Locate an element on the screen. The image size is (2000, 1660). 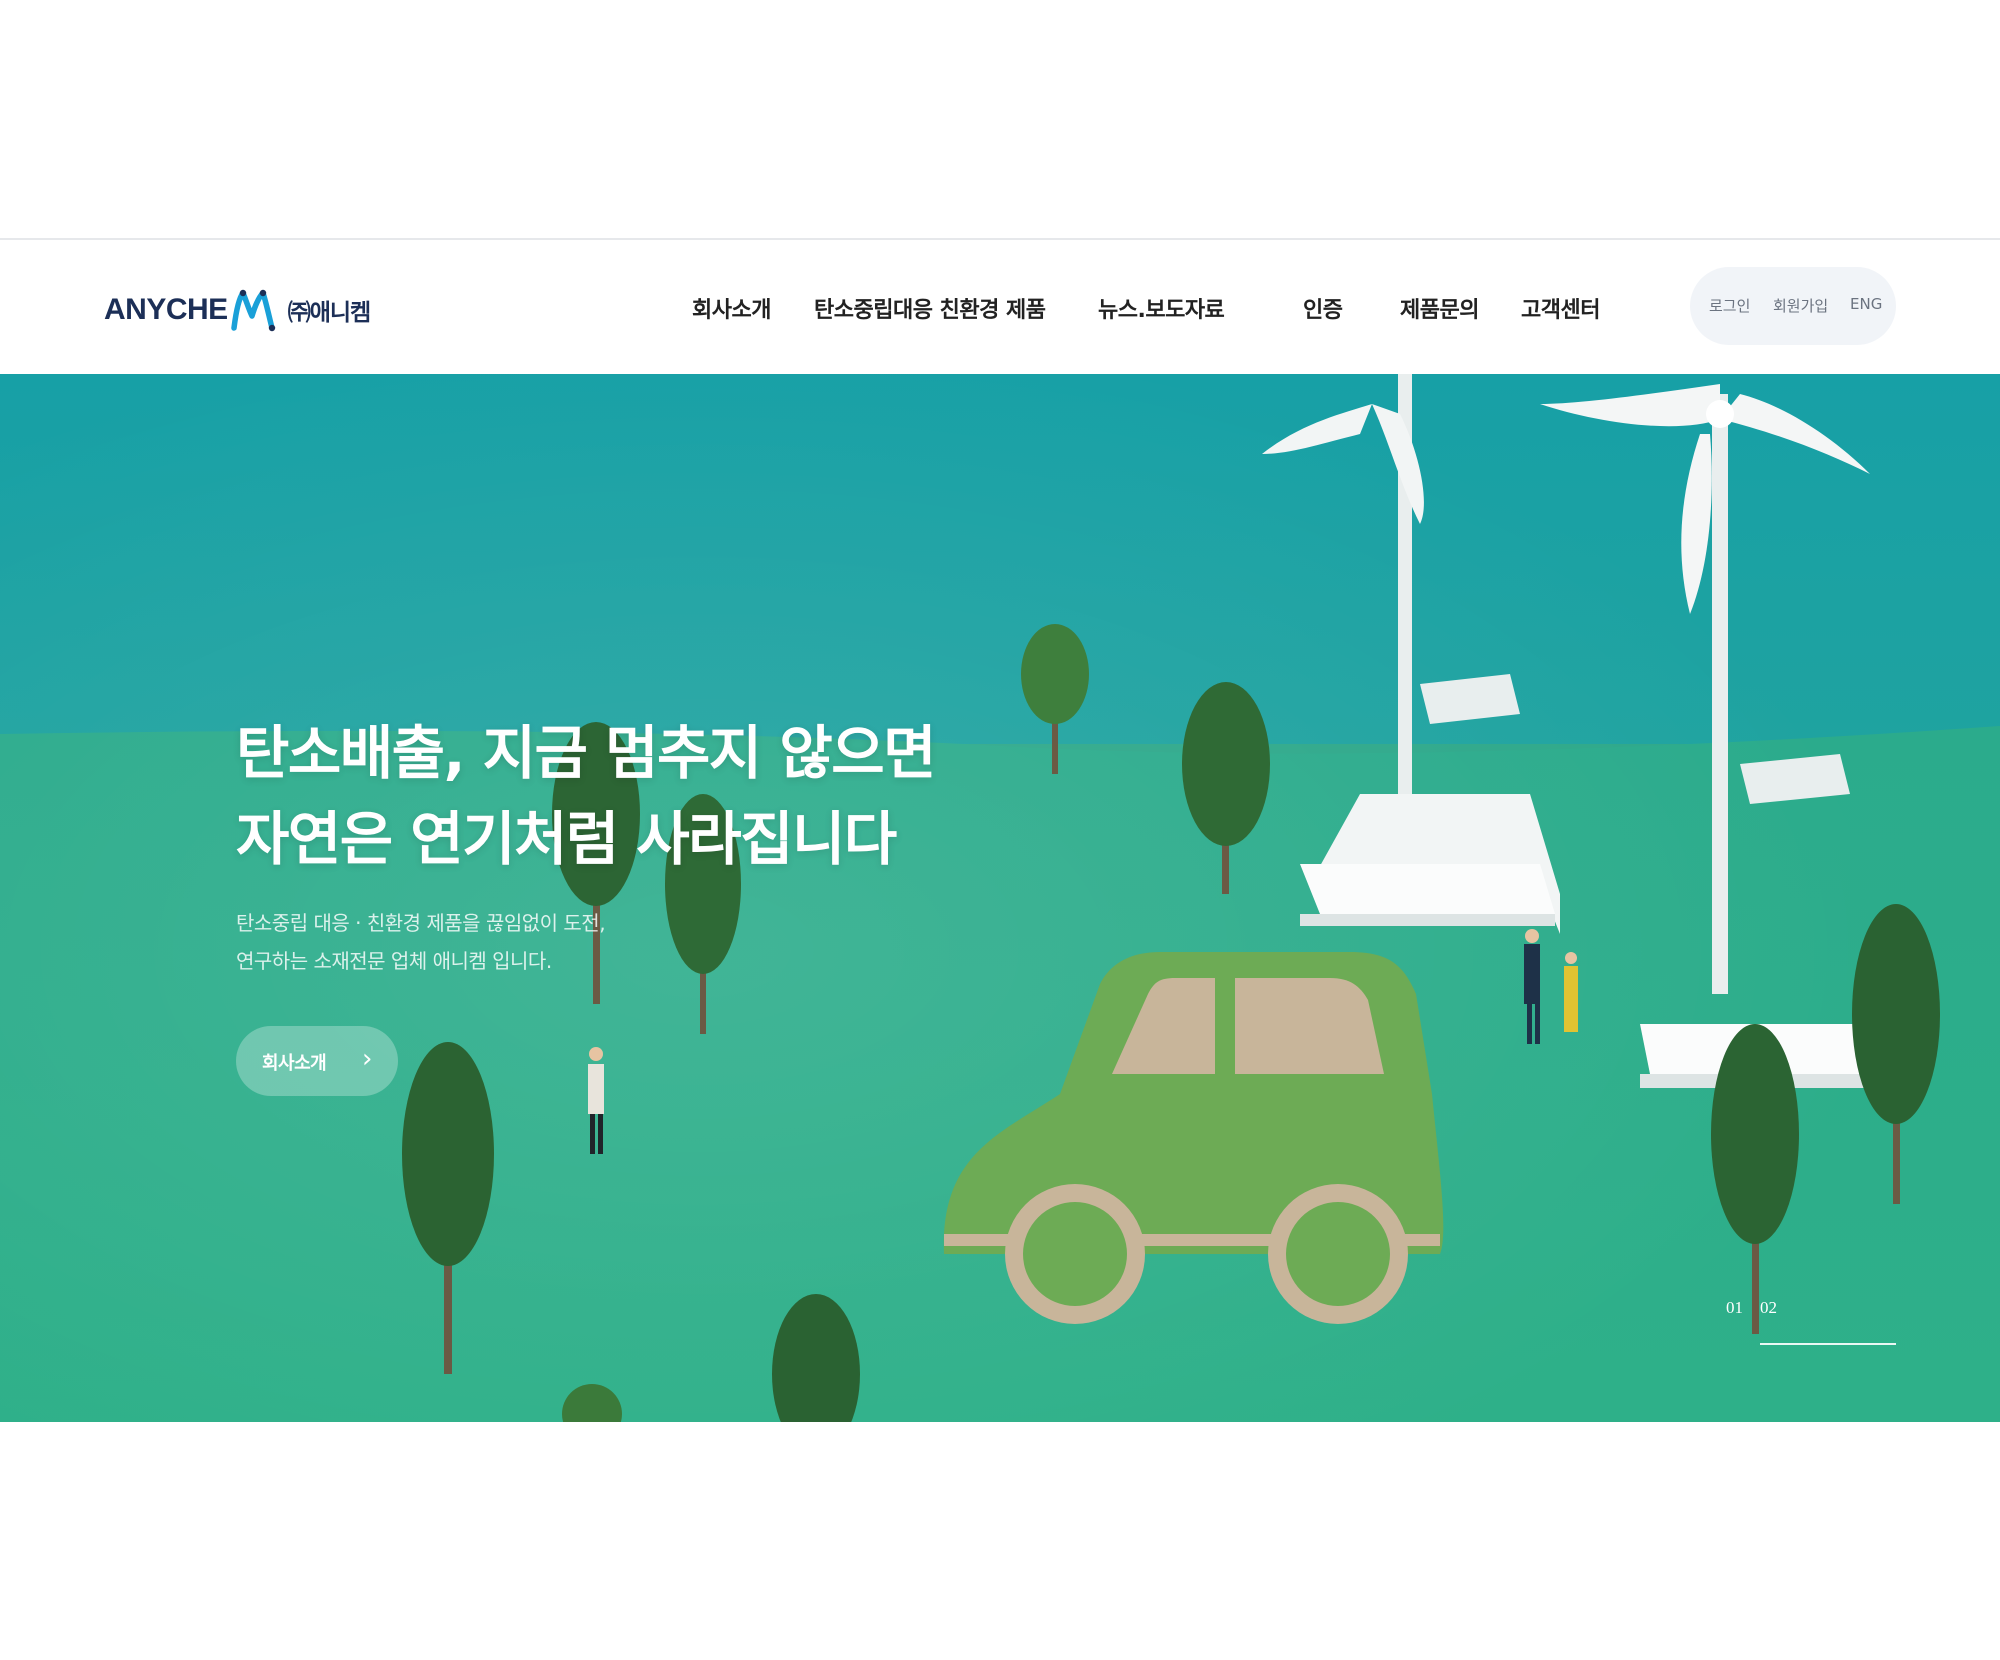
slide-pager-current: 01 is located at coordinates (1734, 1308).